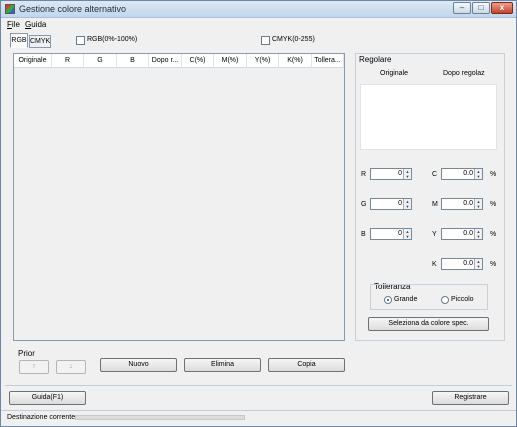 This screenshot has width=517, height=427. I want to click on original-label: Originale, so click(394, 73).